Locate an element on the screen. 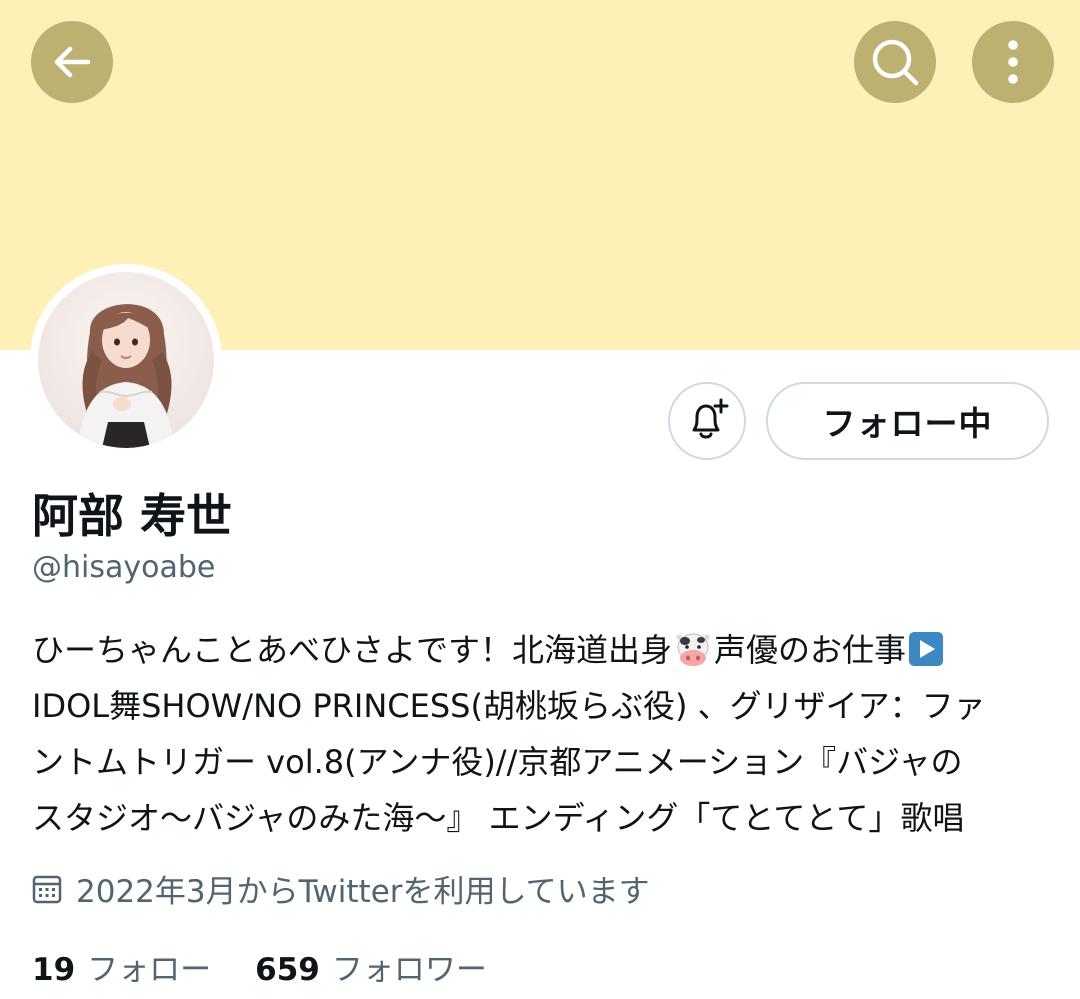  bio-line: ひーちゃんことあべひさよです！北海道出身 声優のお仕事 is located at coordinates (547, 650).